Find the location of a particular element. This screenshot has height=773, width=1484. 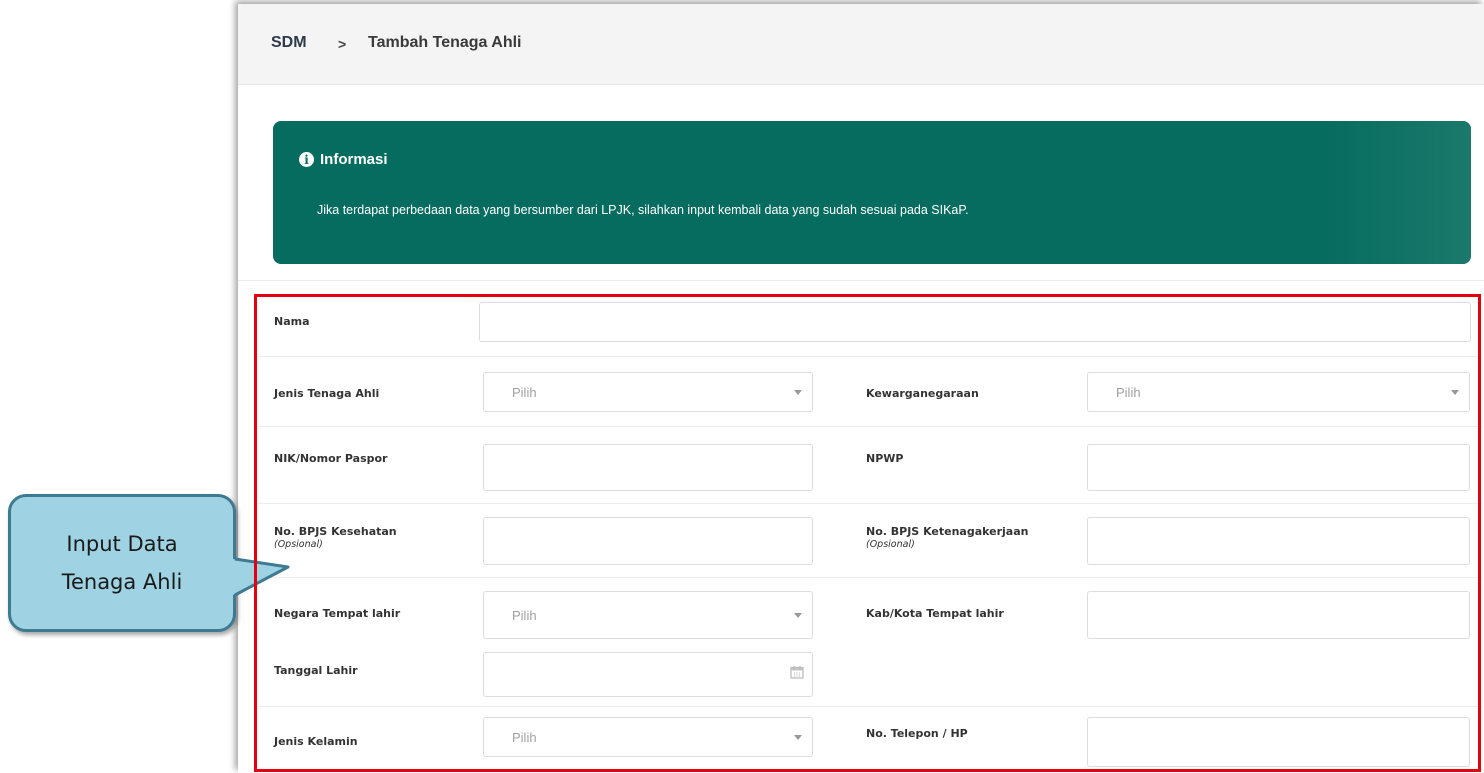

label-bpjs-ketenagakerjaan-text: No. BPJS Ketenagakerjaan is located at coordinates (947, 531).